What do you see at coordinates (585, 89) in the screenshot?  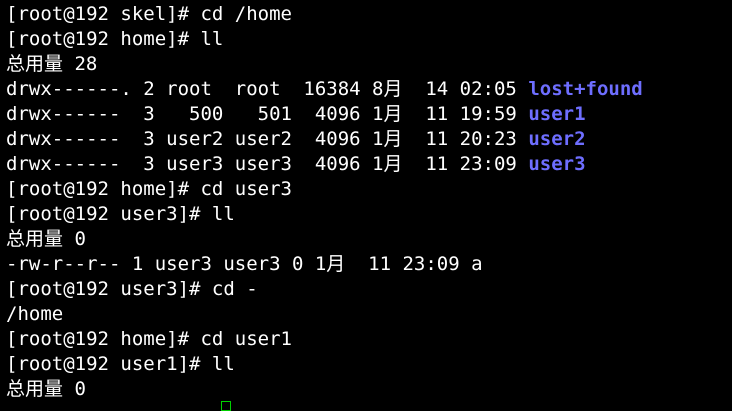 I see `directory-name: lost+found` at bounding box center [585, 89].